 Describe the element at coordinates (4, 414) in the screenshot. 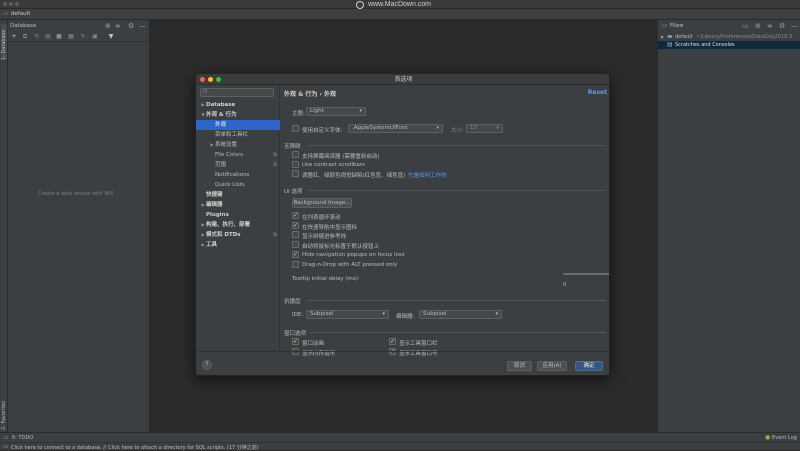

I see `favorites-tool-tab: 2: Favorites` at that location.